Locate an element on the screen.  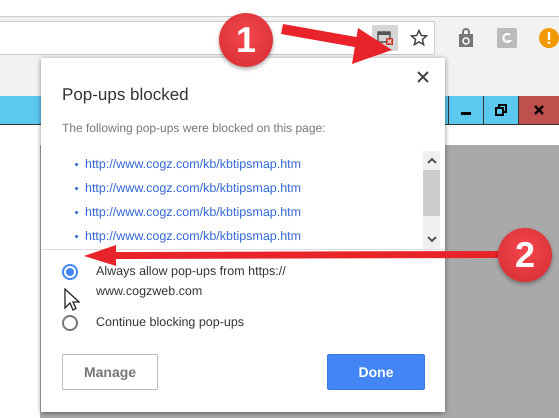
scroll-down-icon is located at coordinates (431, 239).